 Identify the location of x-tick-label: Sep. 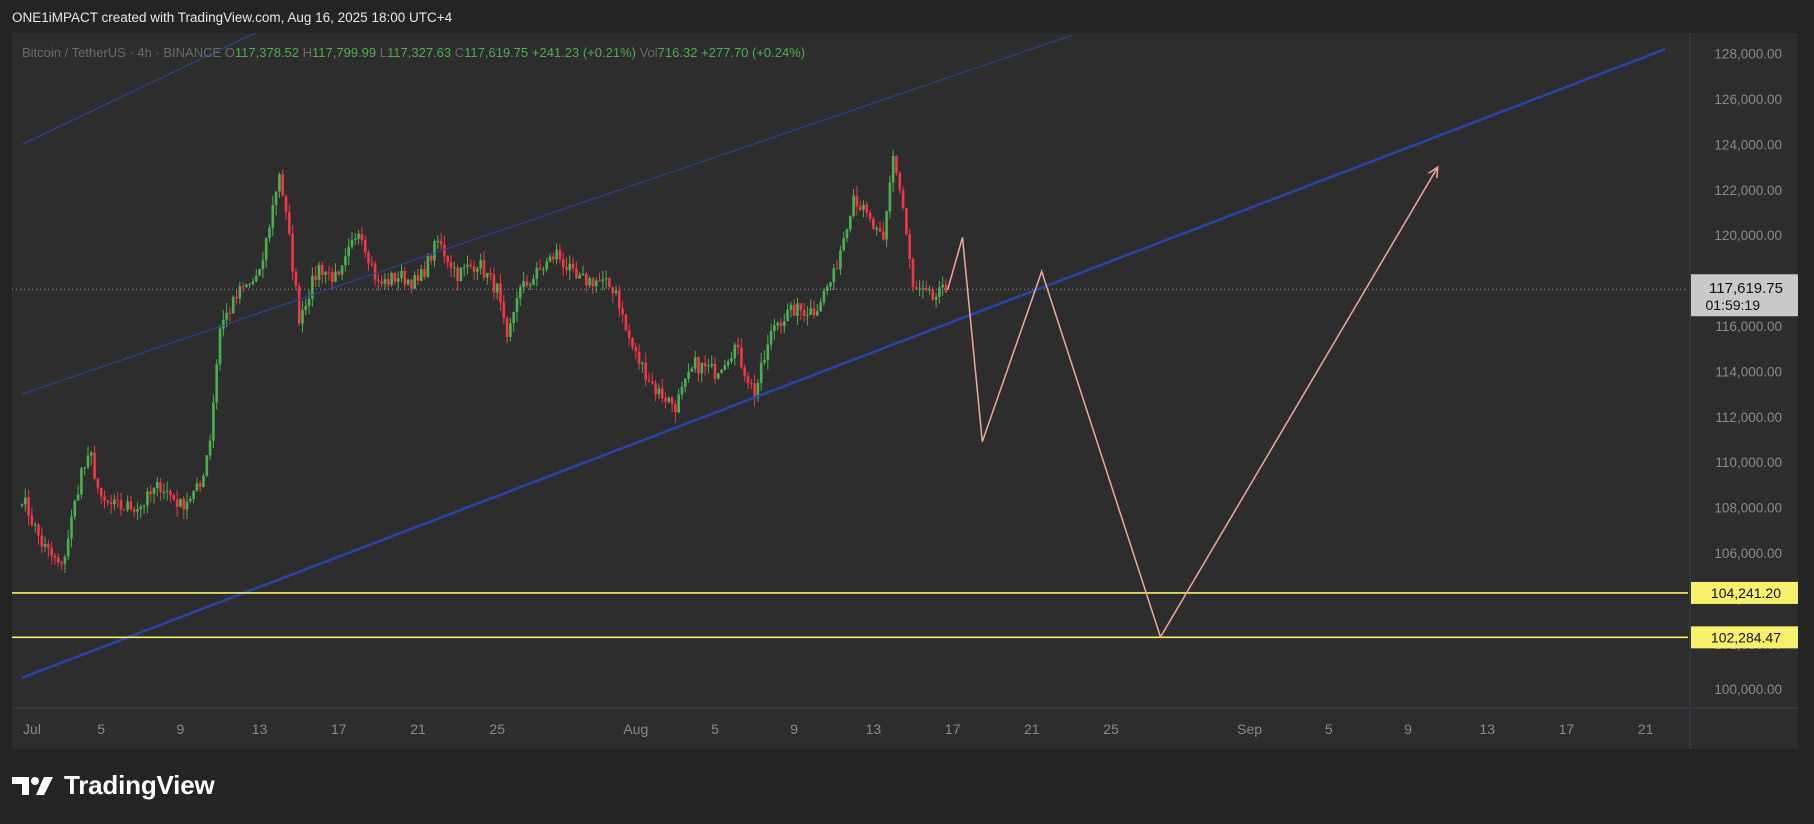
(1249, 729).